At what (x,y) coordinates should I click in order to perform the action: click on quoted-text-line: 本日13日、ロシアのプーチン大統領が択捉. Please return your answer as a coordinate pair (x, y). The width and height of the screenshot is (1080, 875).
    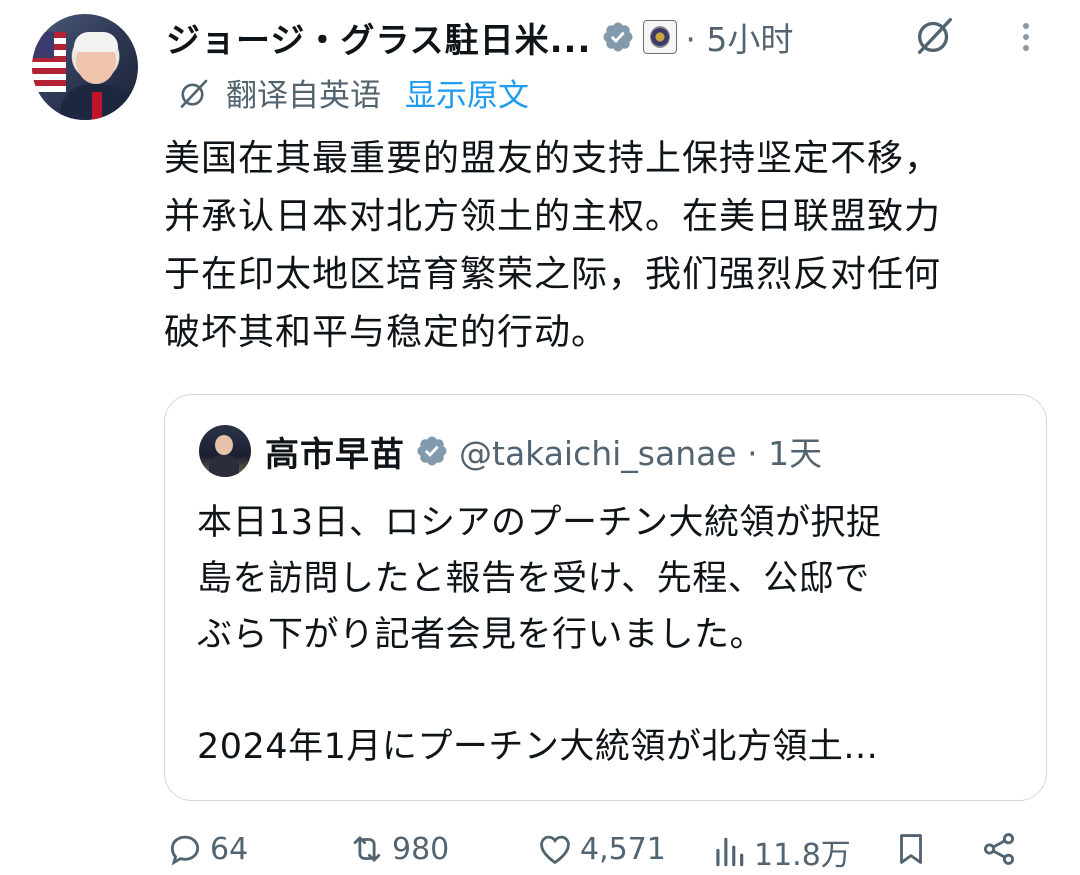
    Looking at the image, I should click on (539, 523).